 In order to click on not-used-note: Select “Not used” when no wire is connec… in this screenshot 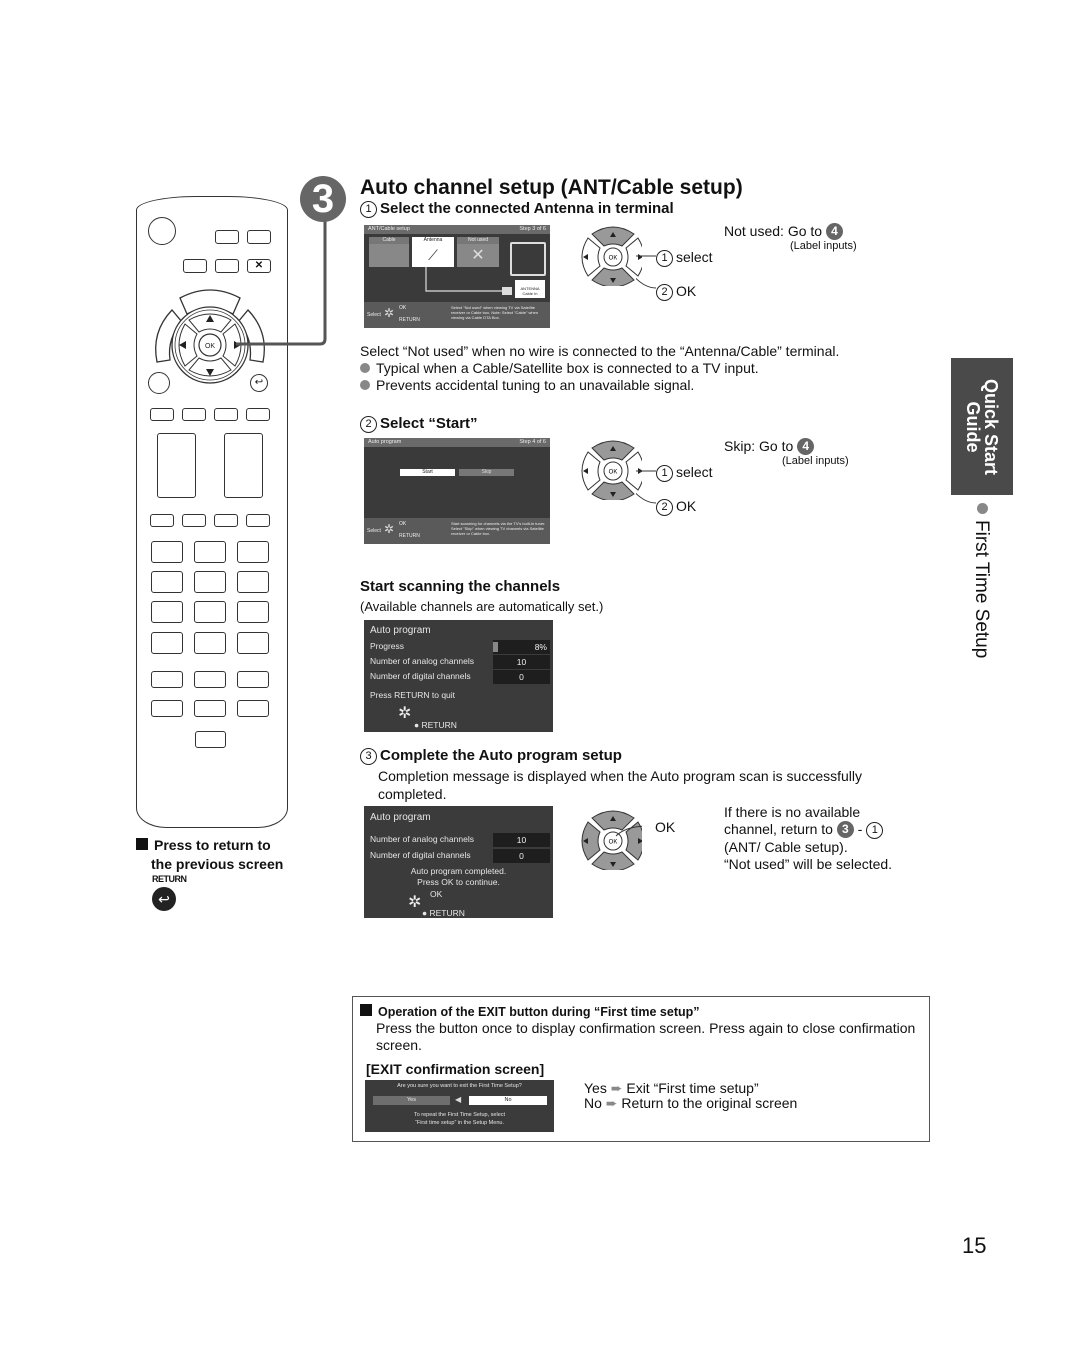, I will do `click(600, 351)`.